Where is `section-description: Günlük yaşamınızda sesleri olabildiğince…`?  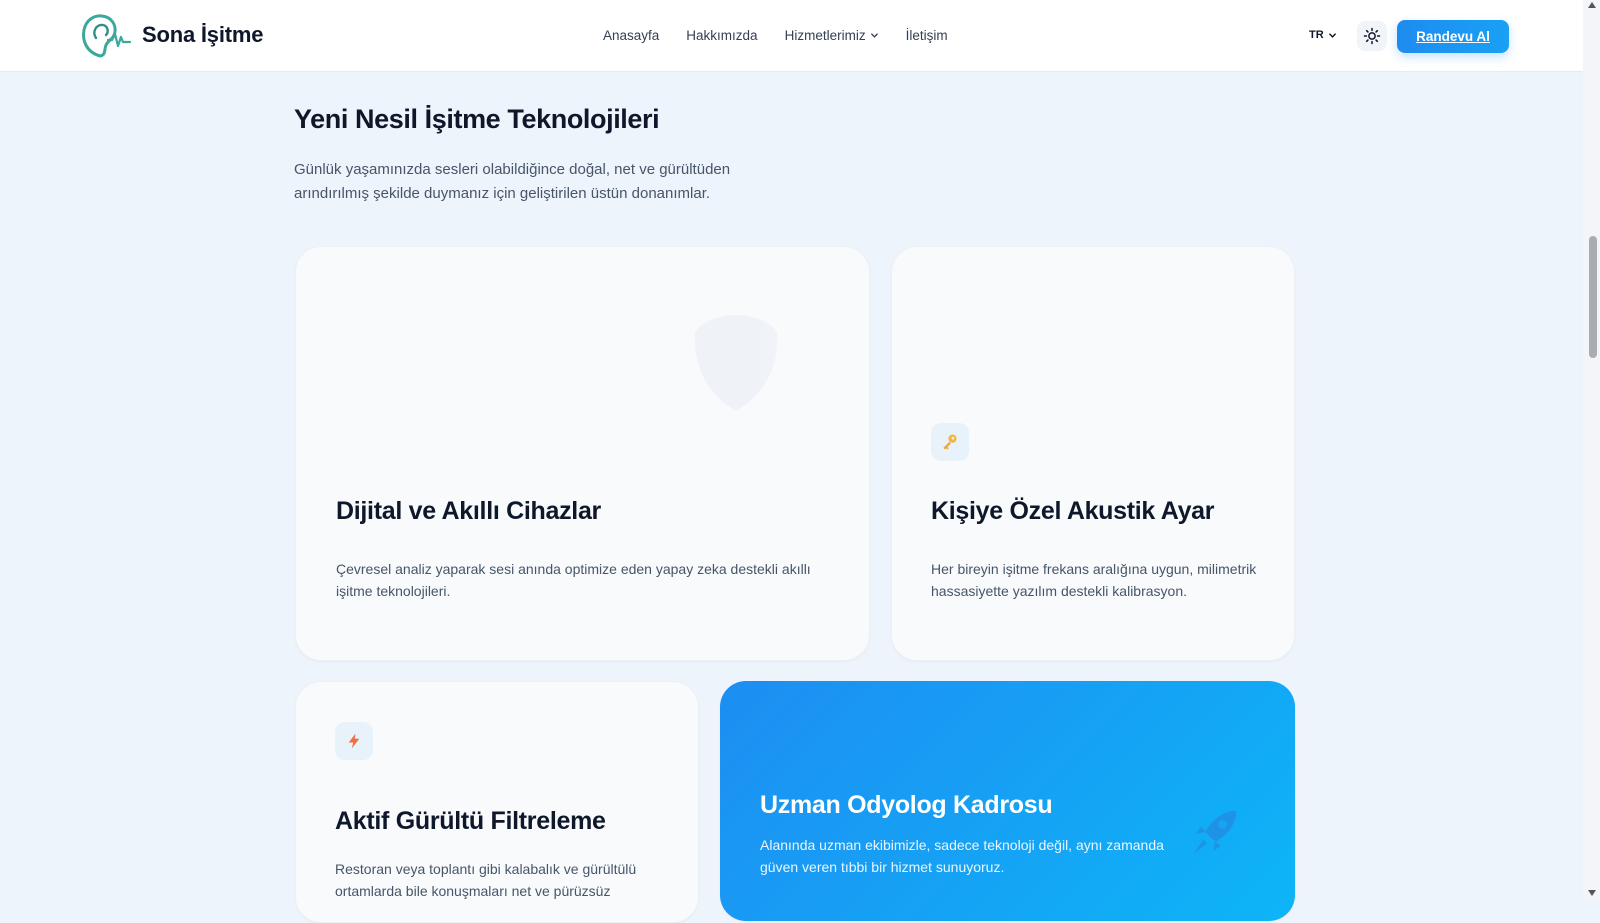 section-description: Günlük yaşamınızda sesleri olabildiğince… is located at coordinates (512, 181).